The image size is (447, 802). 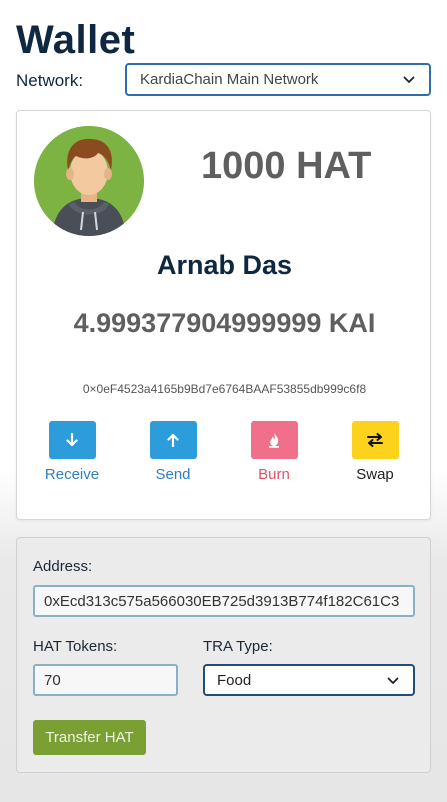 I want to click on swap-action: Swap, so click(x=375, y=452).